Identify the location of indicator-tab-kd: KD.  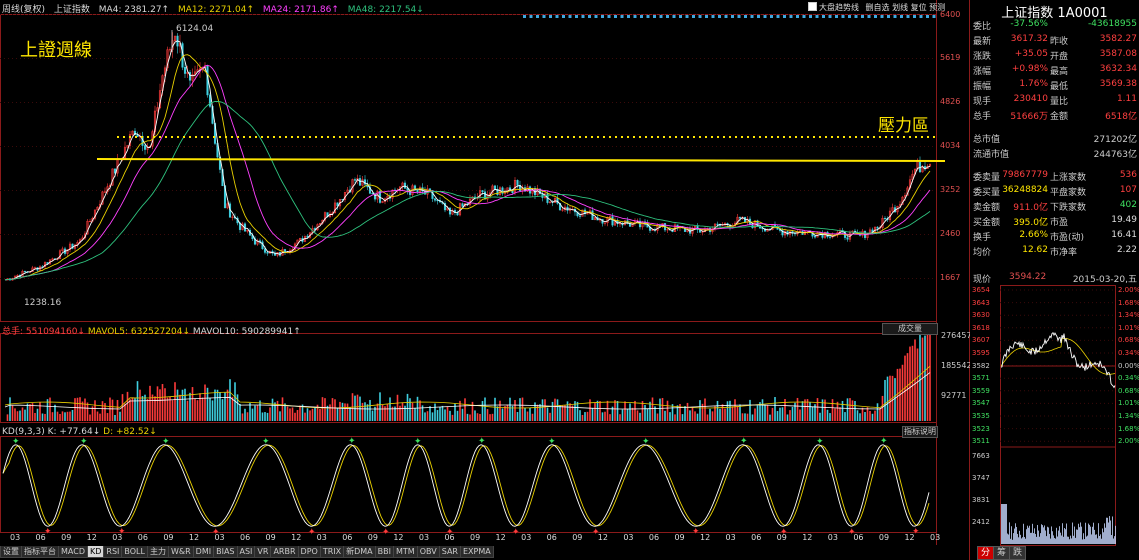
(95, 552).